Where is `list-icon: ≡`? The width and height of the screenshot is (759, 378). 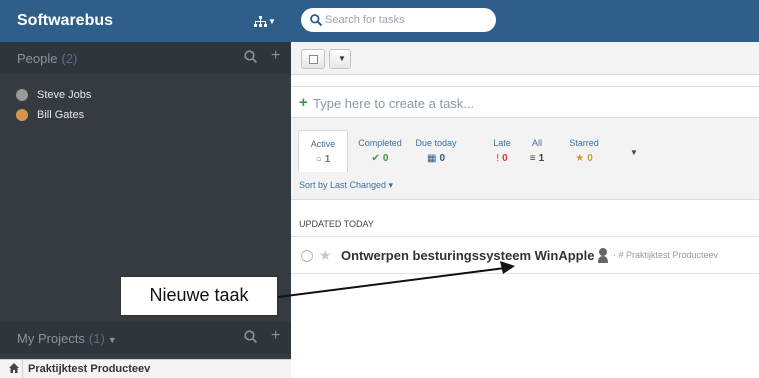 list-icon: ≡ is located at coordinates (532, 158).